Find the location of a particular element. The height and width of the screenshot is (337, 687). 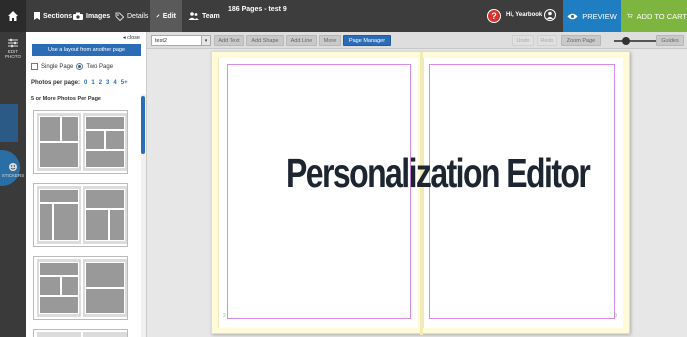

panel-scrollbar is located at coordinates (143, 215).